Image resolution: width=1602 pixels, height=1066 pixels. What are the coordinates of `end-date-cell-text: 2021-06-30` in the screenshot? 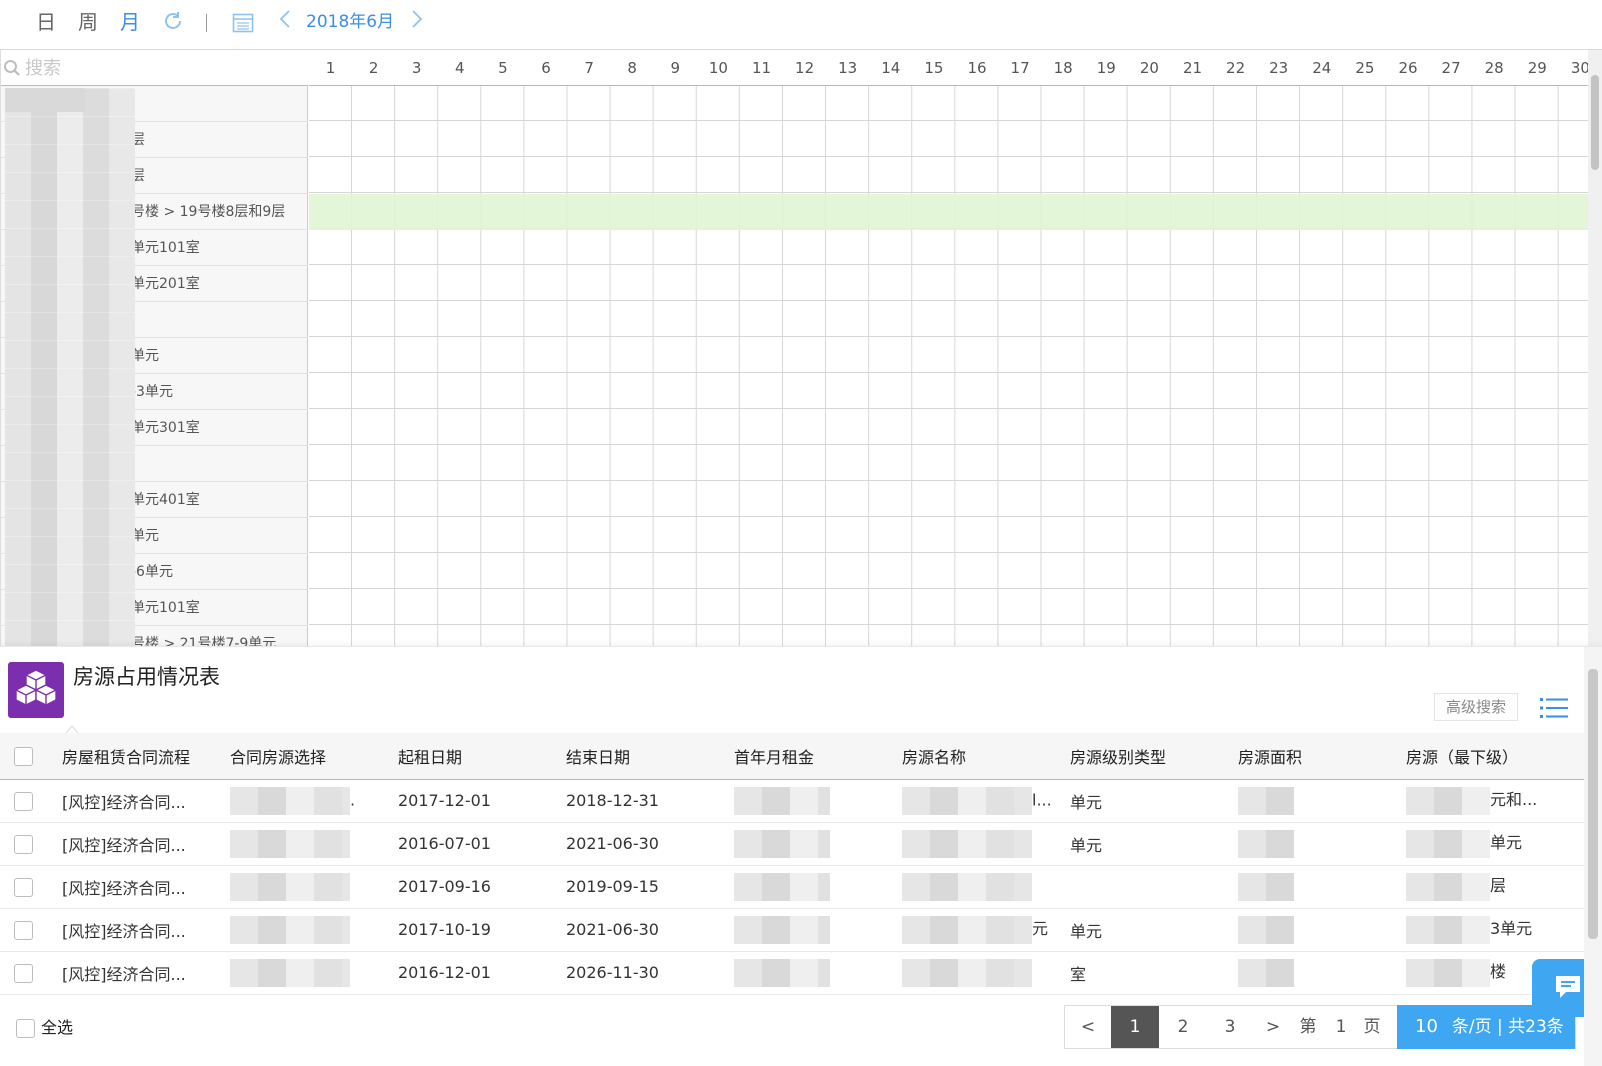 It's located at (612, 843).